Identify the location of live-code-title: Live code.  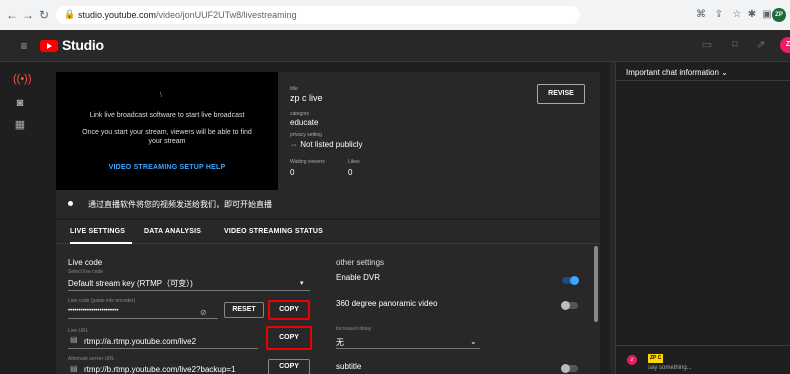
(85, 262).